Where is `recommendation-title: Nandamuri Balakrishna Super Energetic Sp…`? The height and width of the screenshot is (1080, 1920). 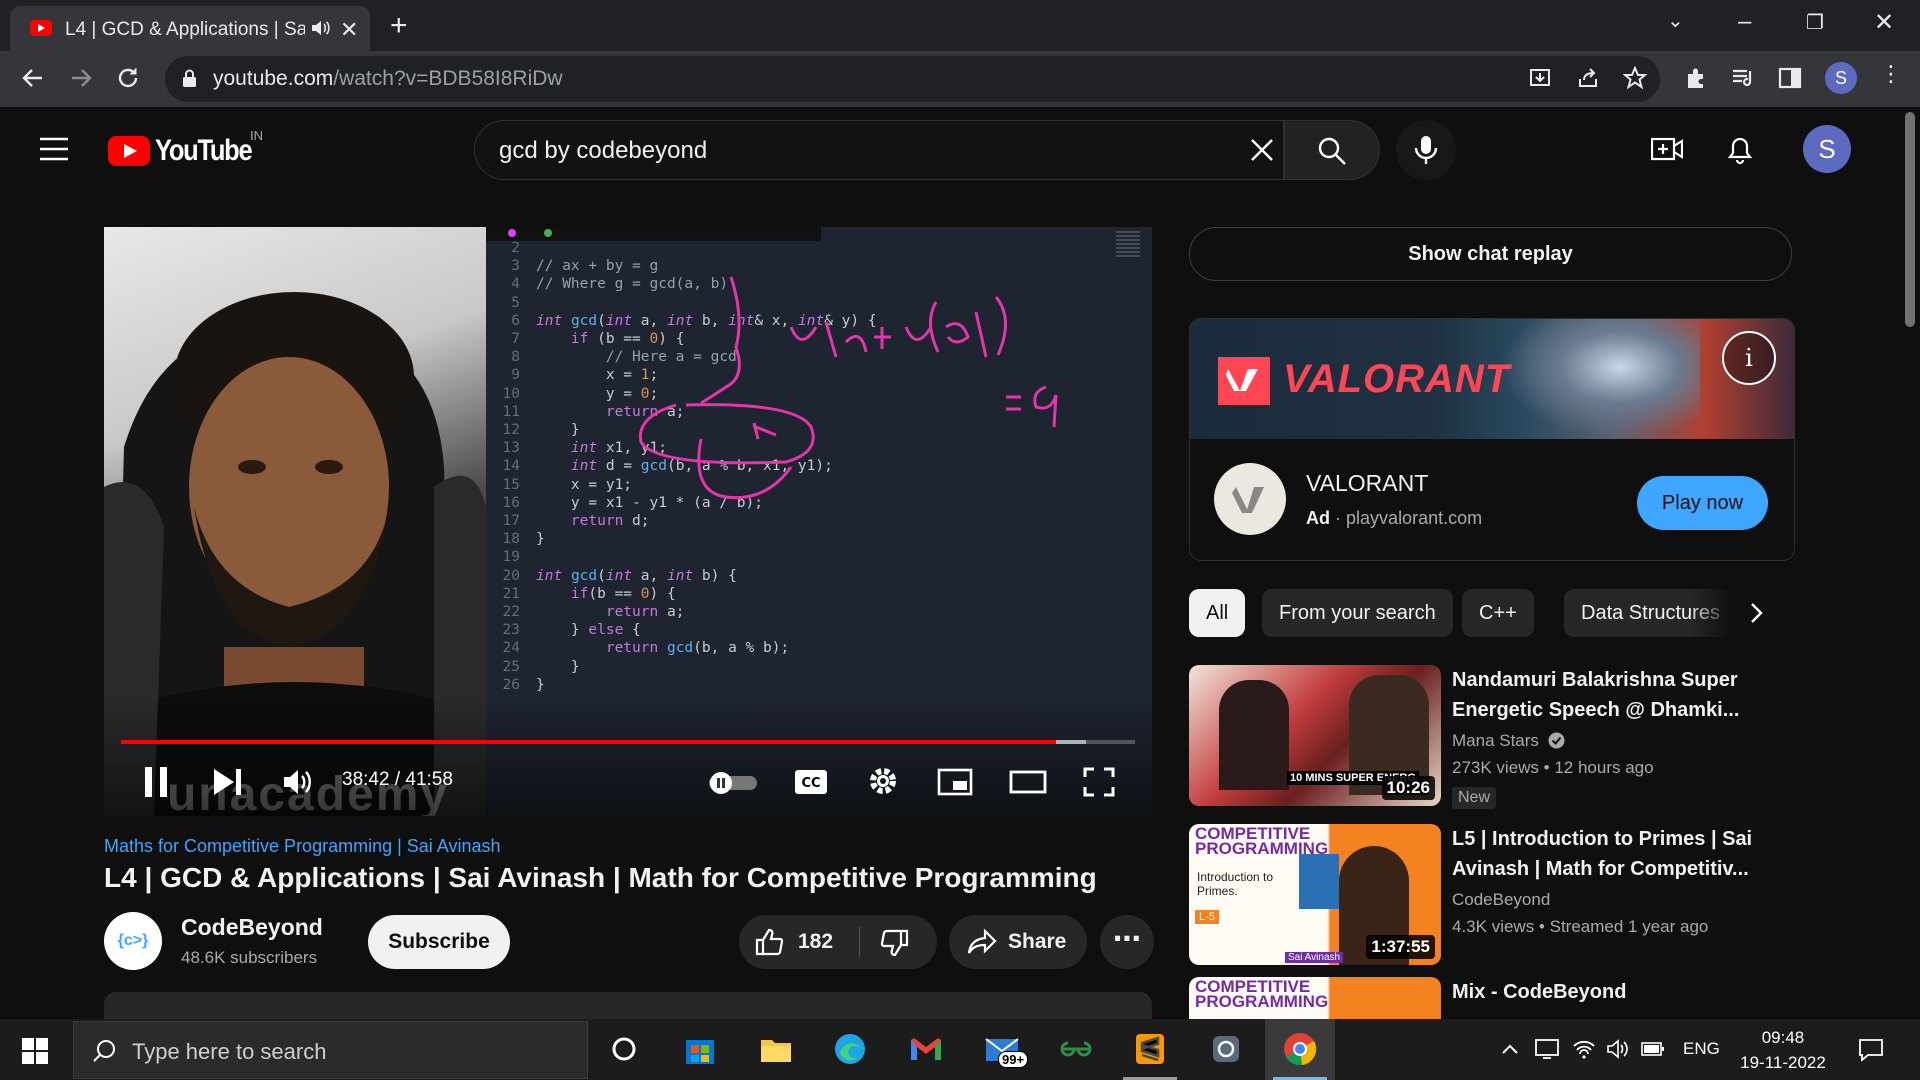
recommendation-title: Nandamuri Balakrishna Super Energetic Sp… is located at coordinates (1617, 695).